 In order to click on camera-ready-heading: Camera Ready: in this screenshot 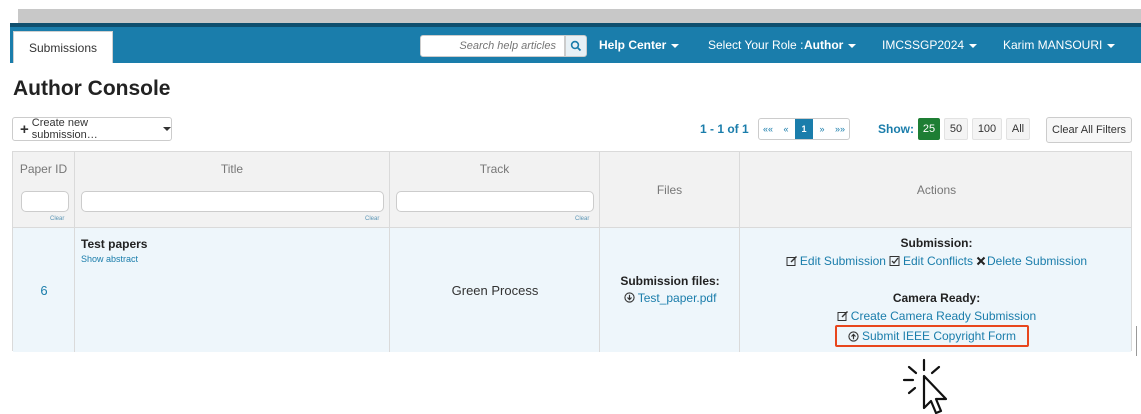, I will do `click(936, 298)`.